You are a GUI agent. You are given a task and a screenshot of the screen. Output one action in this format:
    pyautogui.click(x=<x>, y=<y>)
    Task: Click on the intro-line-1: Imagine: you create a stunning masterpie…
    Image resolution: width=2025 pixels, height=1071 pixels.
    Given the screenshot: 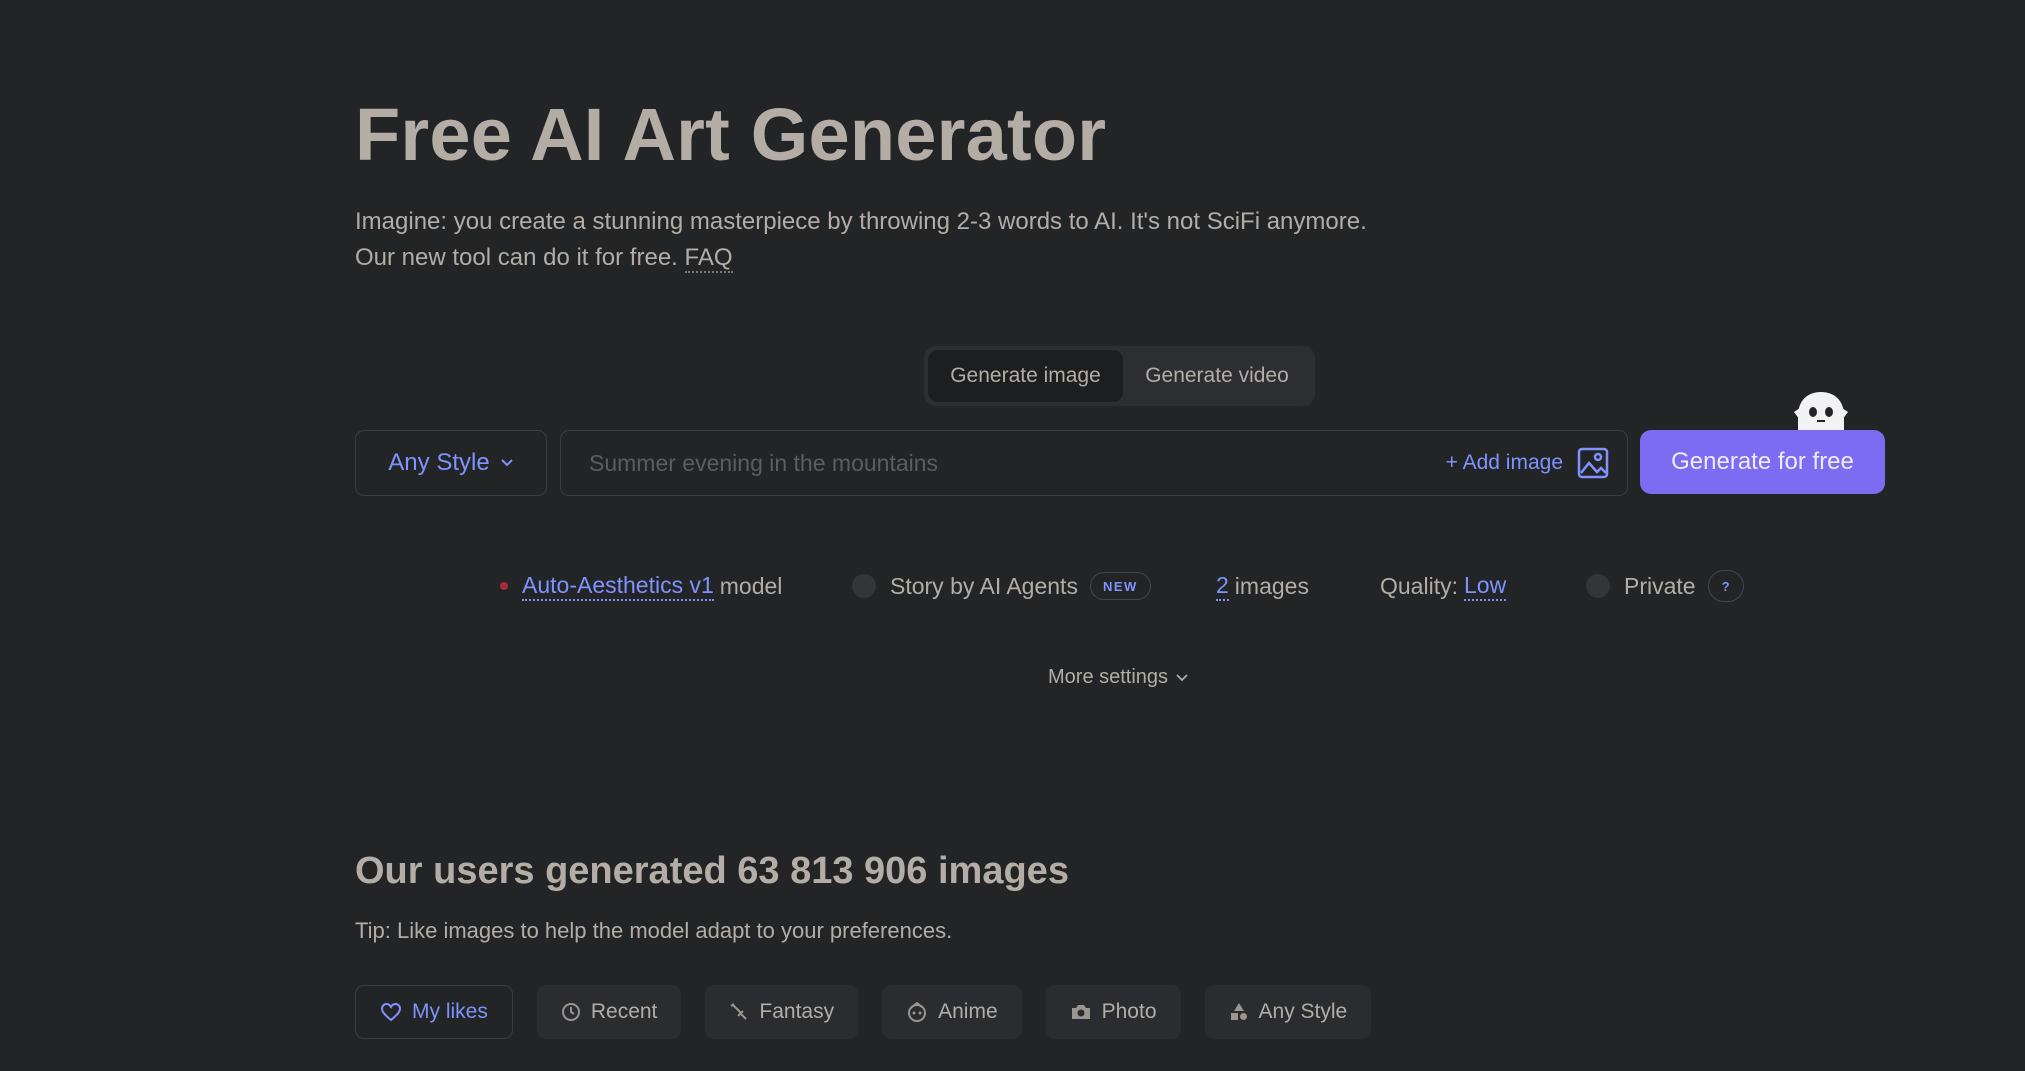 What is the action you would take?
    pyautogui.click(x=861, y=221)
    